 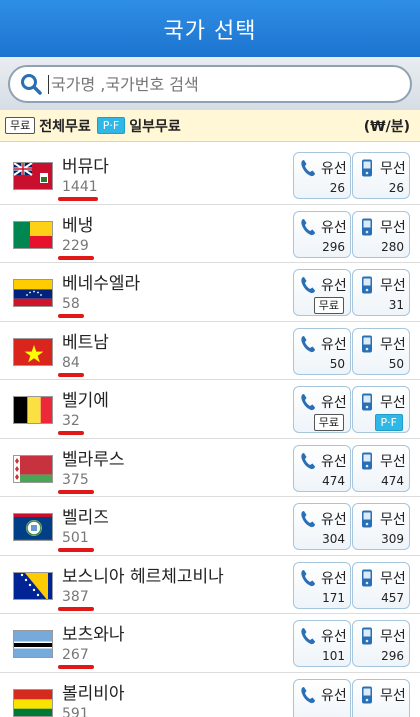 What do you see at coordinates (210, 409) in the screenshot?
I see `country-row: 벨기에 32 유선 무료 무선 P·F` at bounding box center [210, 409].